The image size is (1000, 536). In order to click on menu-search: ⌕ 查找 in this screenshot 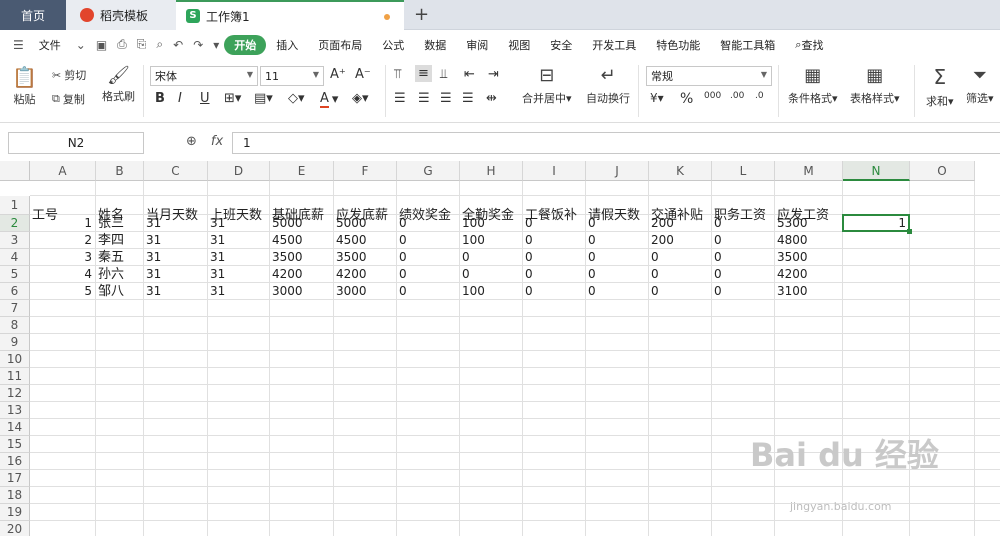, I will do `click(809, 45)`.